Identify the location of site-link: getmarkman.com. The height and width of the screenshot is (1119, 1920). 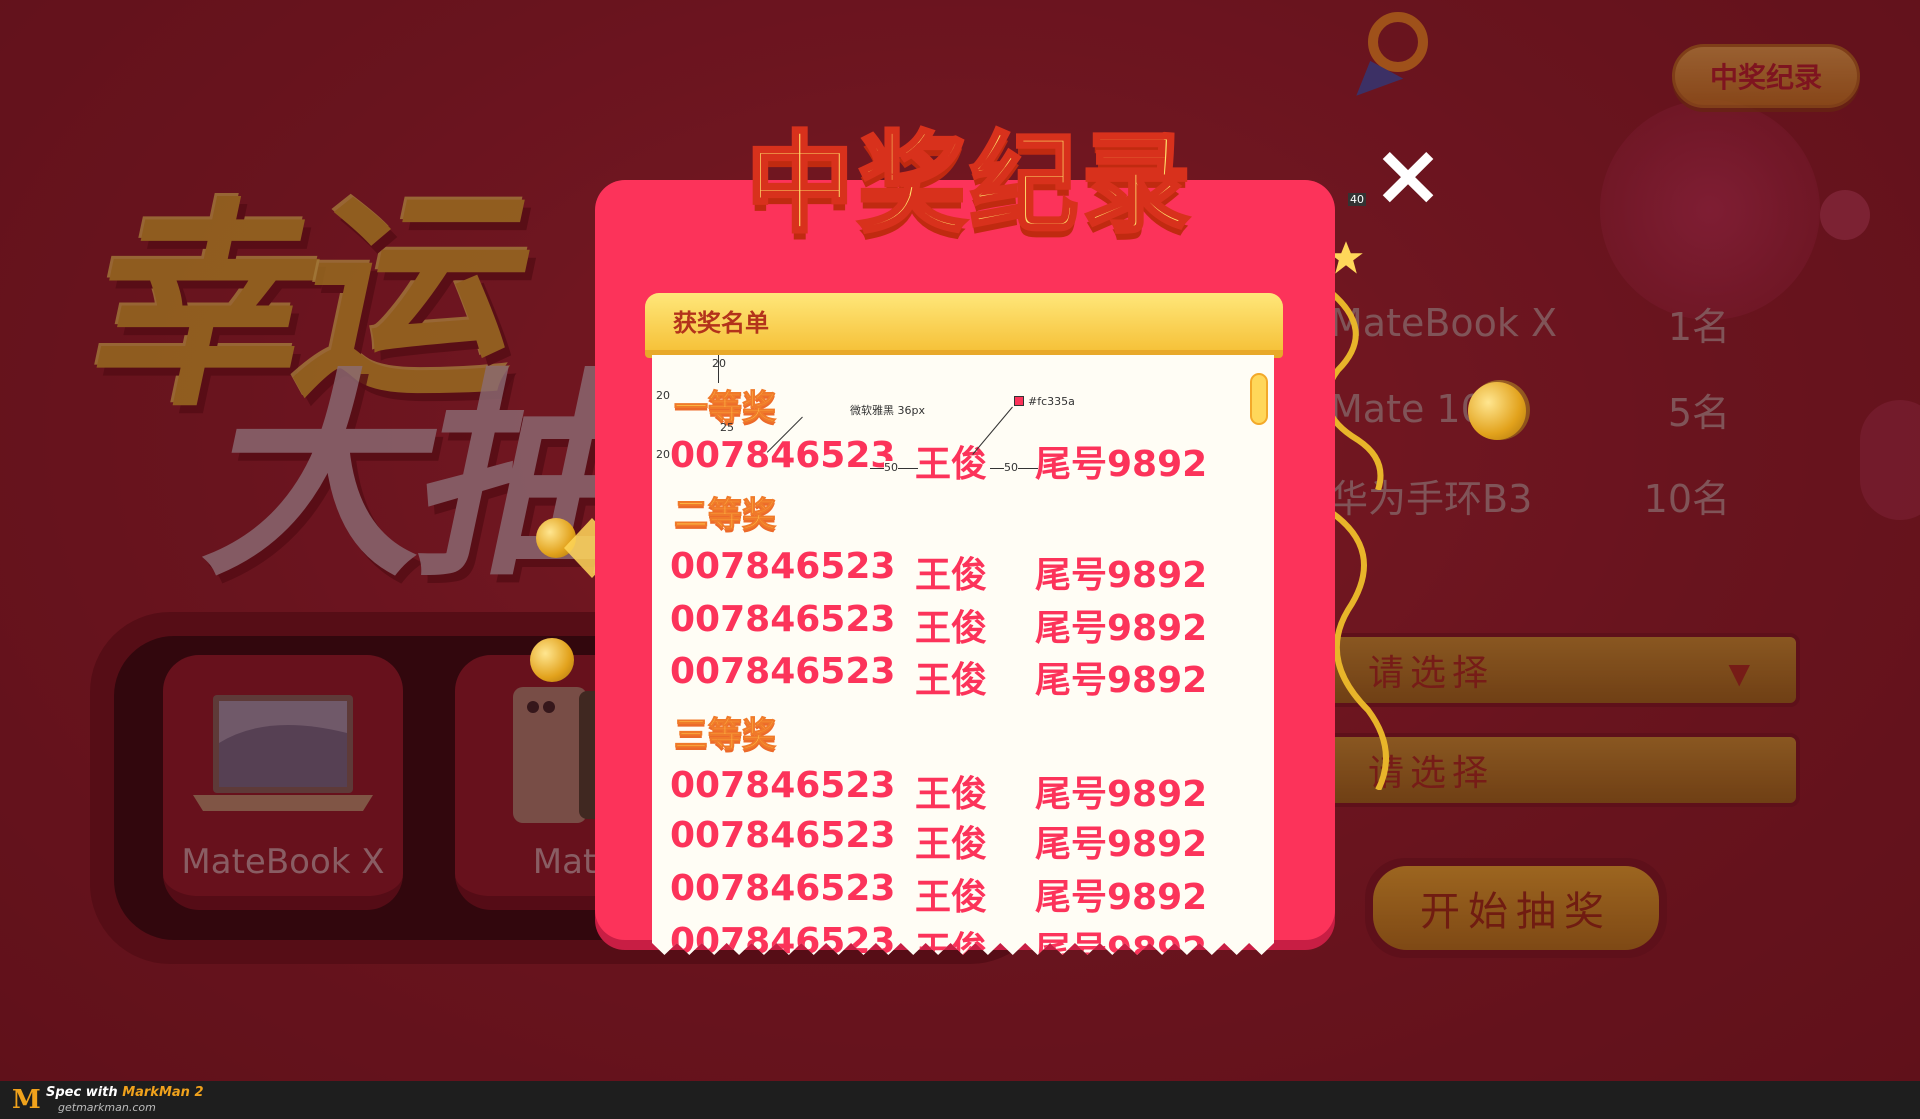
(107, 1107).